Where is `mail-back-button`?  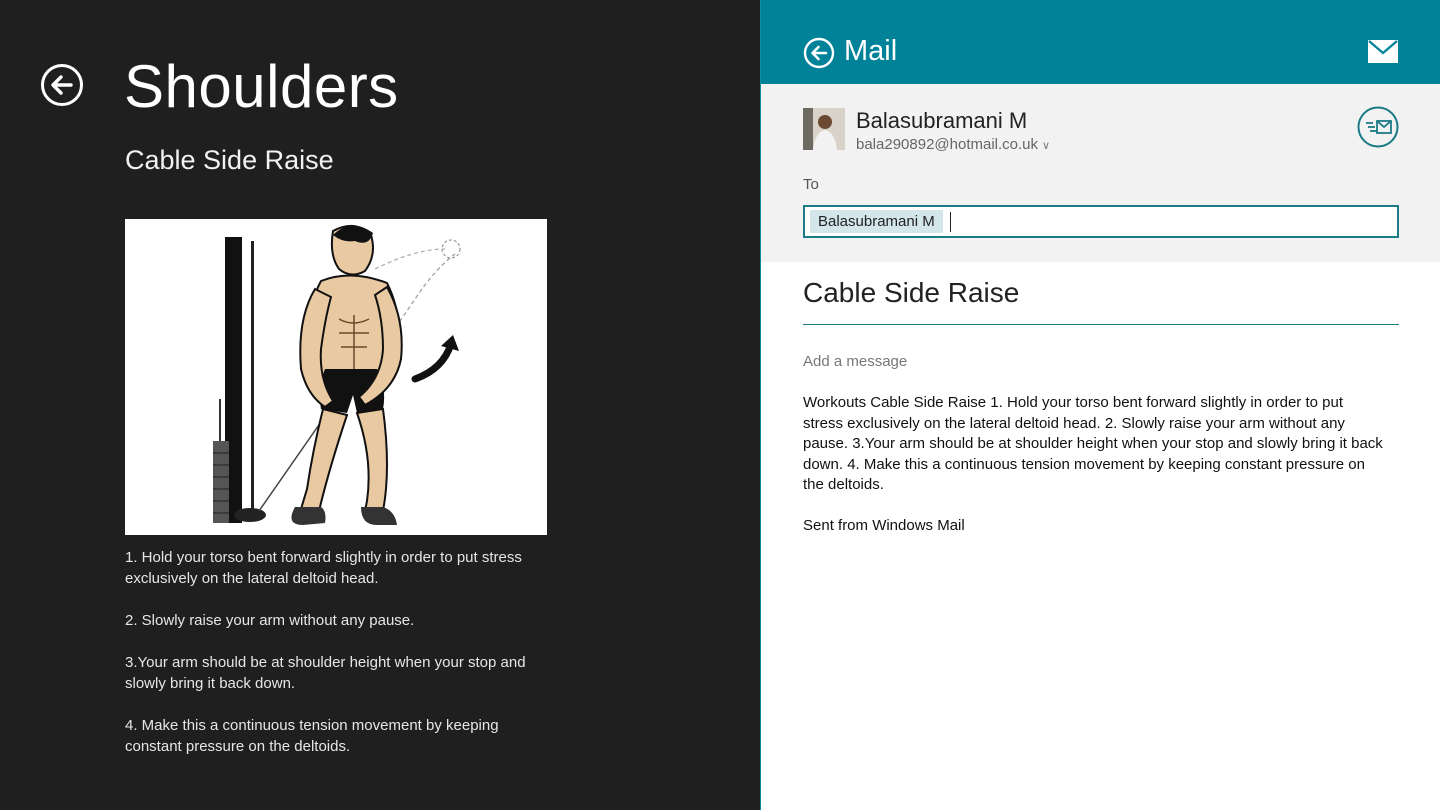
mail-back-button is located at coordinates (819, 53).